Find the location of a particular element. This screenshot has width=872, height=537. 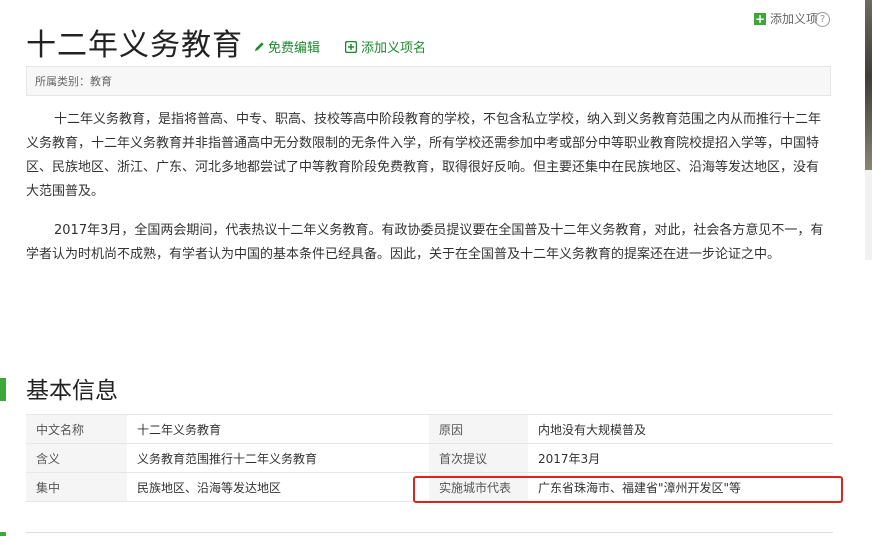

category-bar: 所属类别：教育 is located at coordinates (428, 81).